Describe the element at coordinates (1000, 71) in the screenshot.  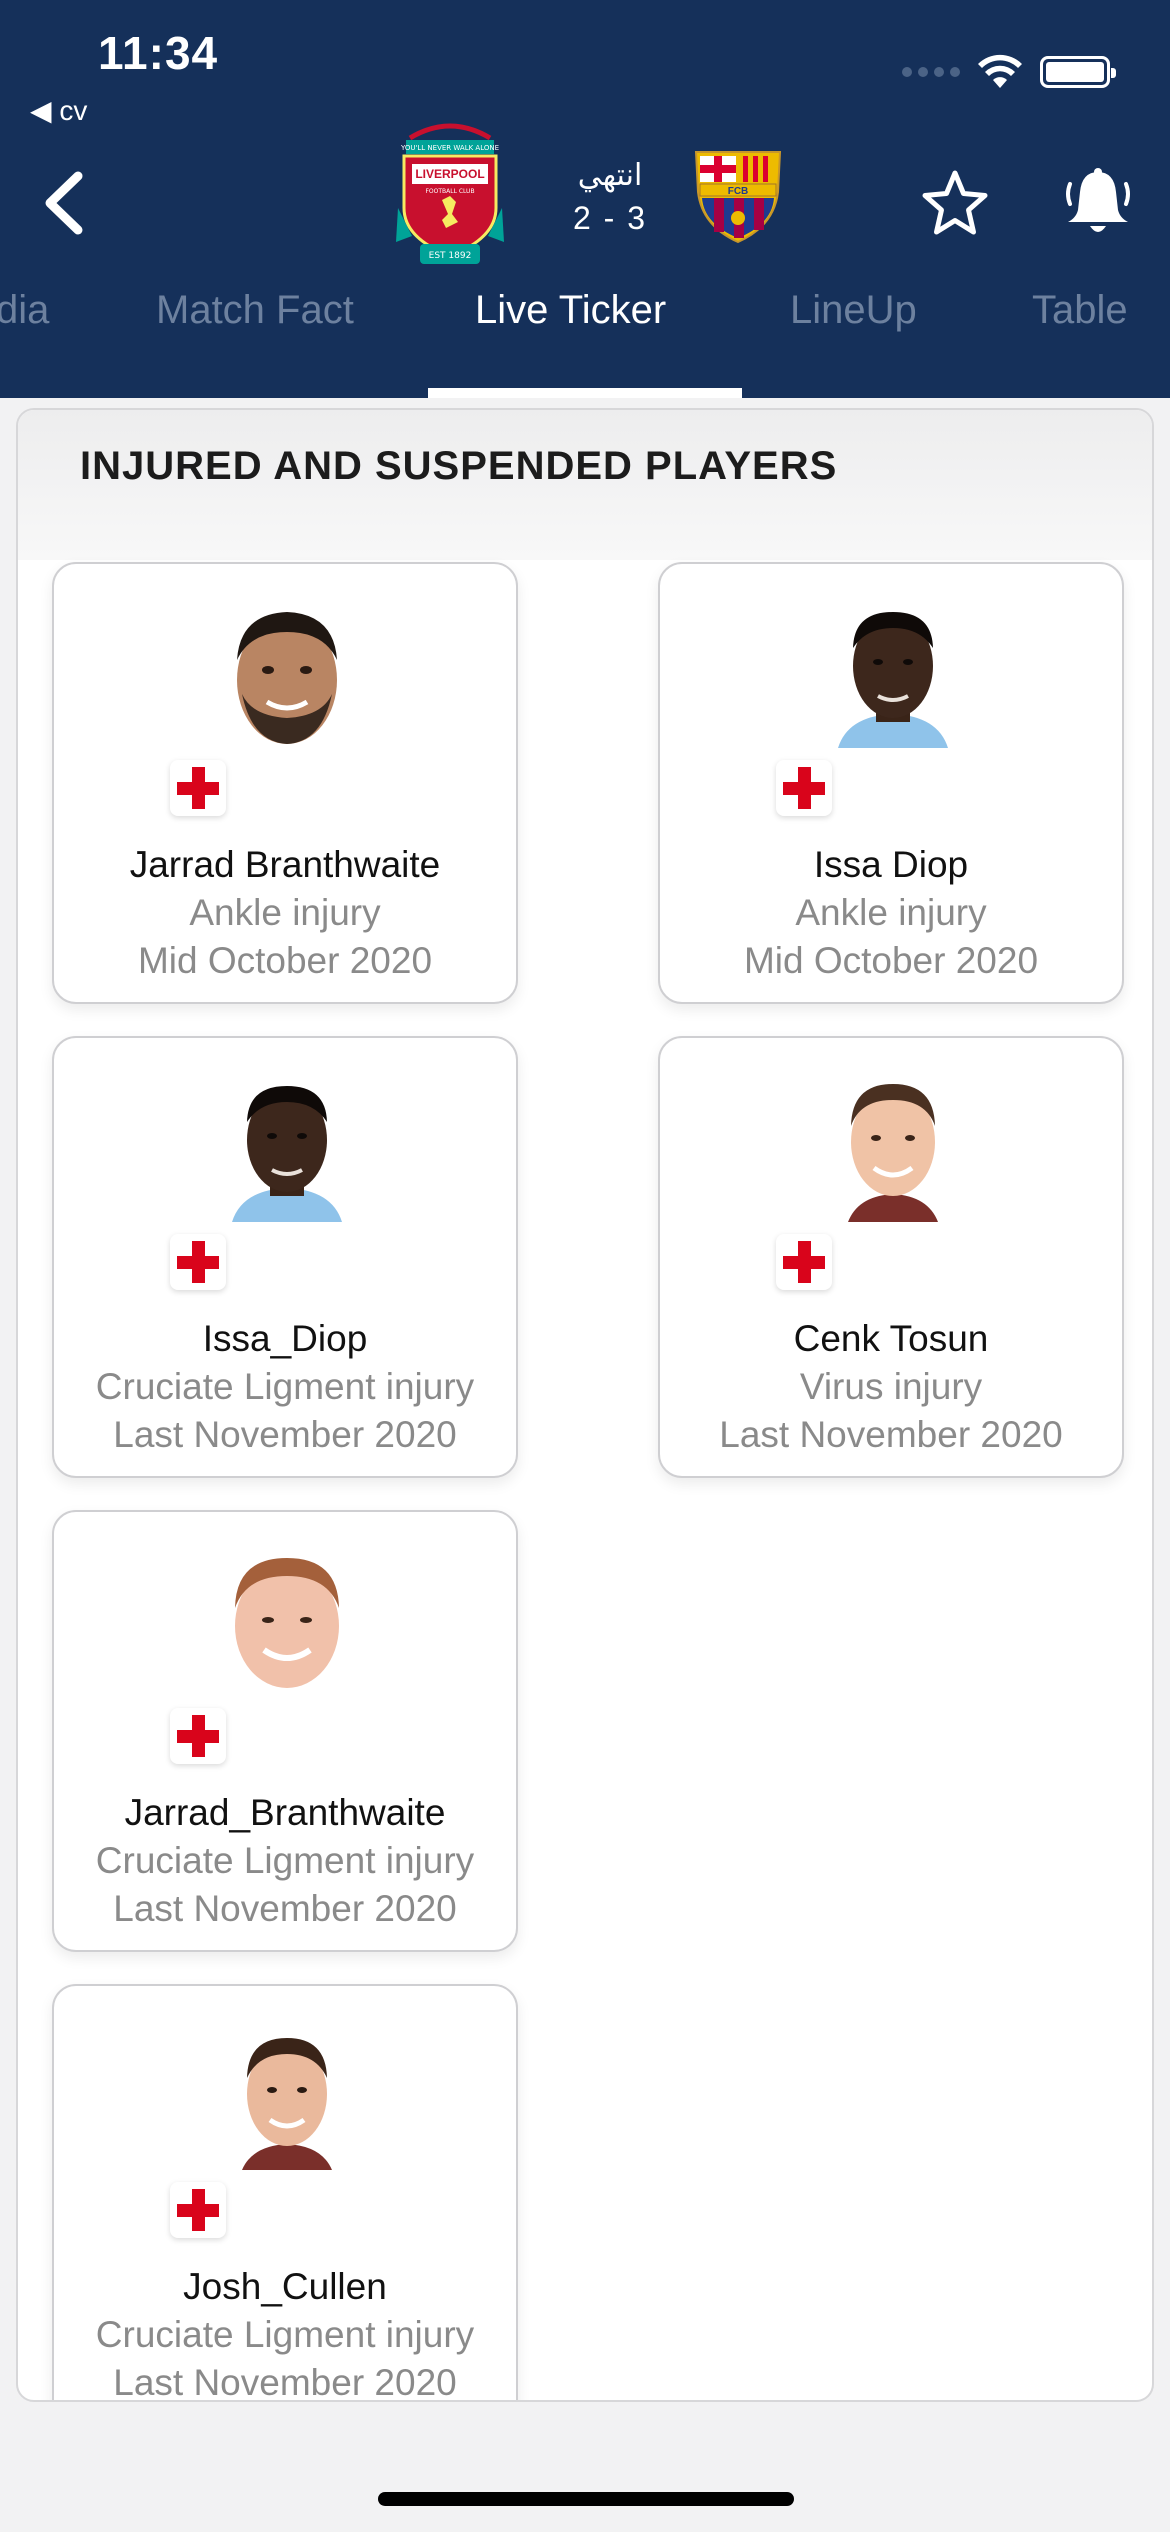
I see `wifi-icon` at that location.